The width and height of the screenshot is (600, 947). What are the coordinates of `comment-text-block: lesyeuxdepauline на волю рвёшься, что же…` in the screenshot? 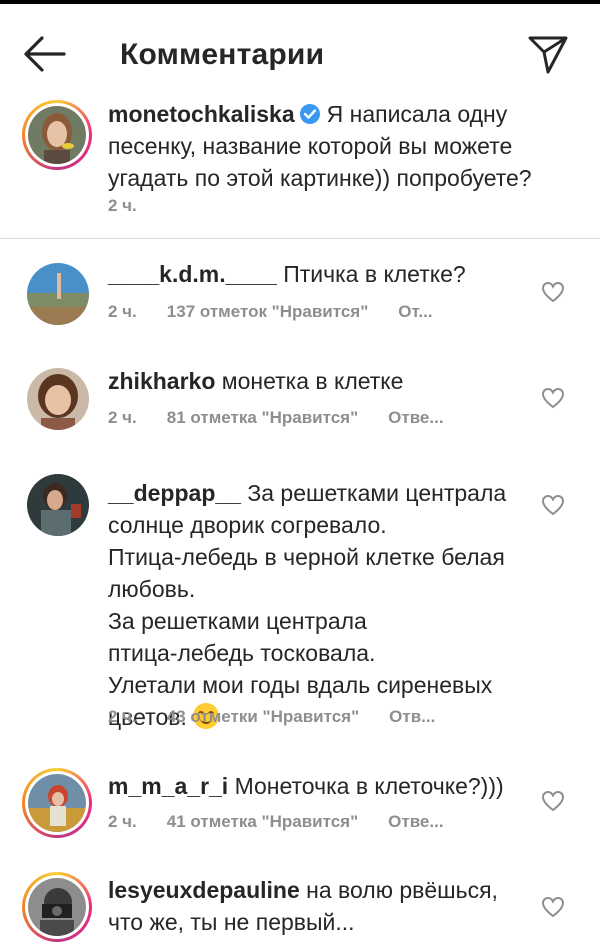 It's located at (303, 906).